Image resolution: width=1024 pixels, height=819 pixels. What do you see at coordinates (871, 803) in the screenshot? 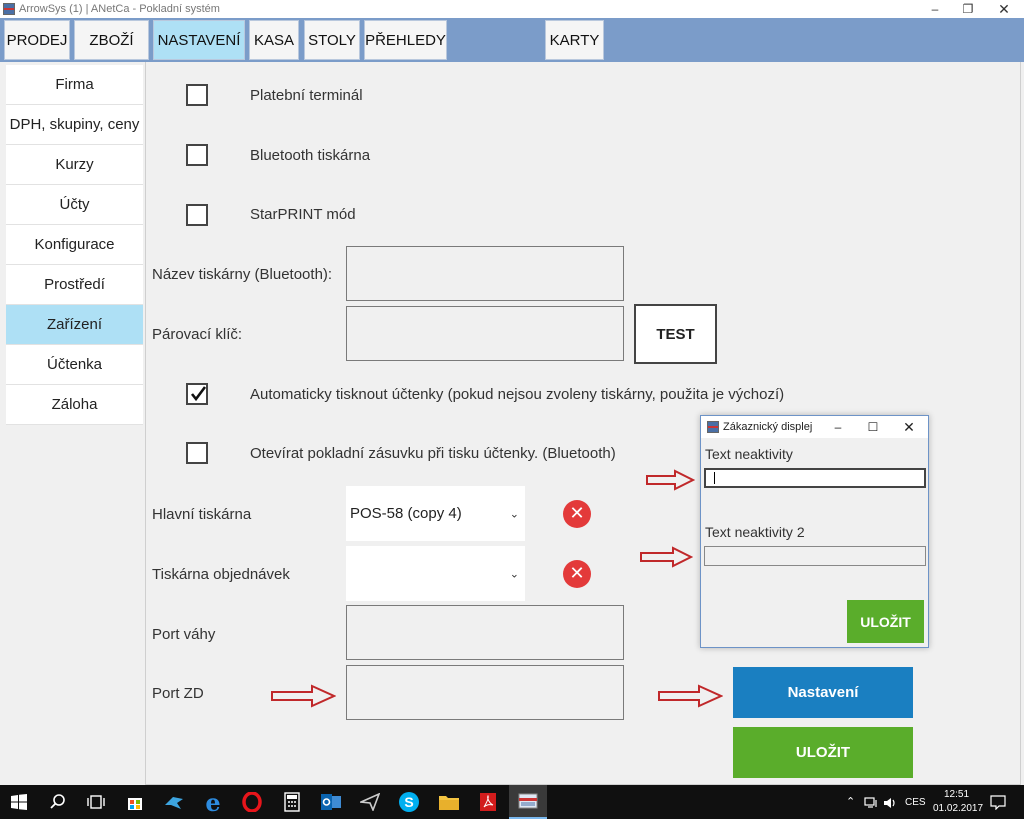
I see `network-icon` at bounding box center [871, 803].